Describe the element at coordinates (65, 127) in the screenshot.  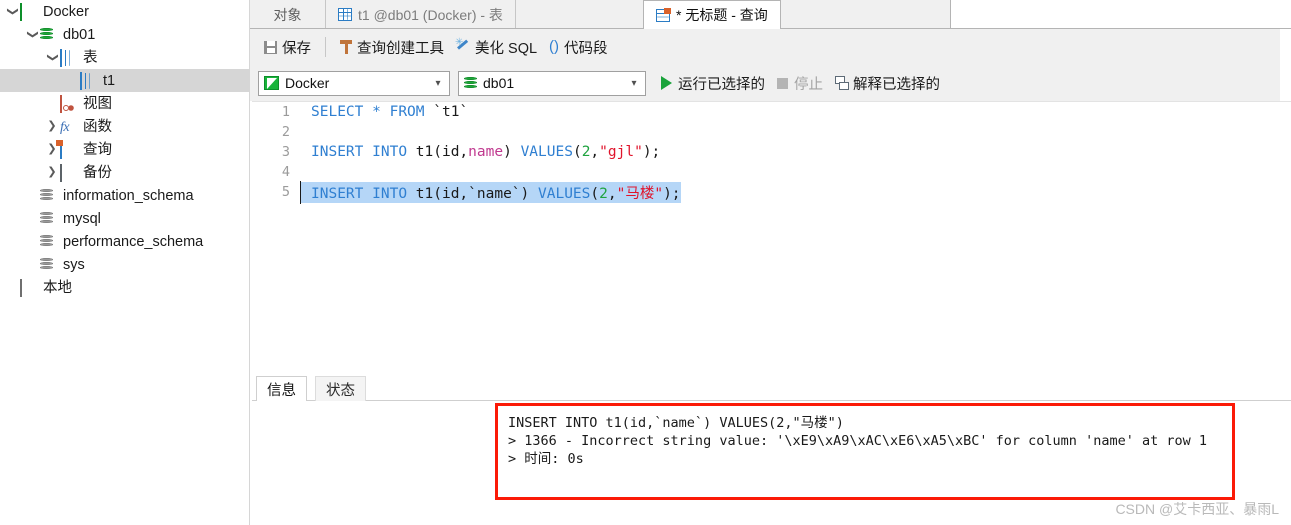
I see `function-fx-icon: fx` at that location.